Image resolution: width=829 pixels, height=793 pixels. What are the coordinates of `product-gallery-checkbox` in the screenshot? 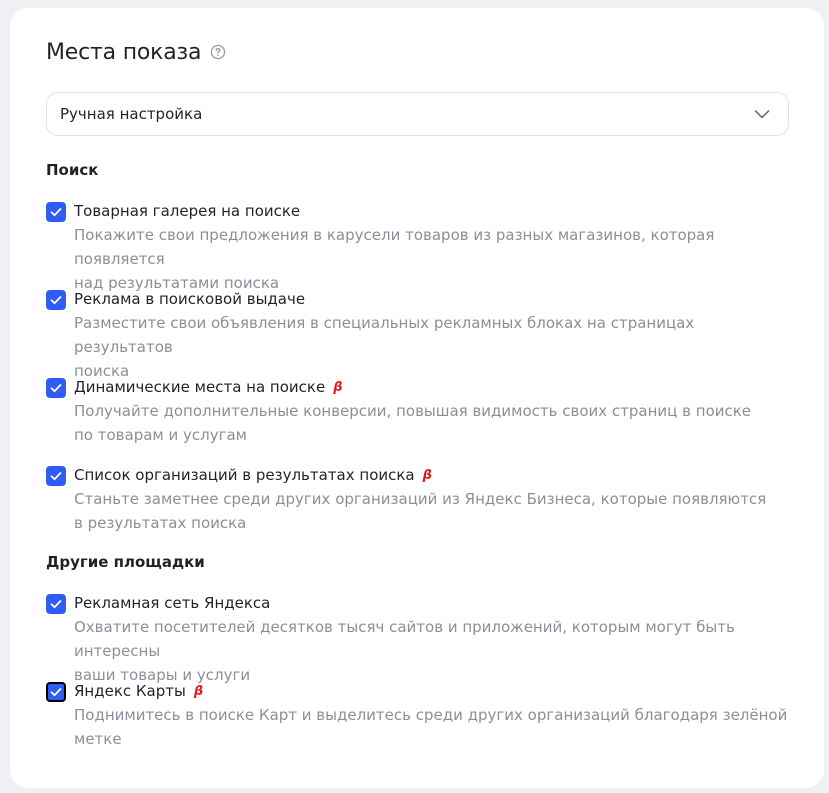 It's located at (56, 212).